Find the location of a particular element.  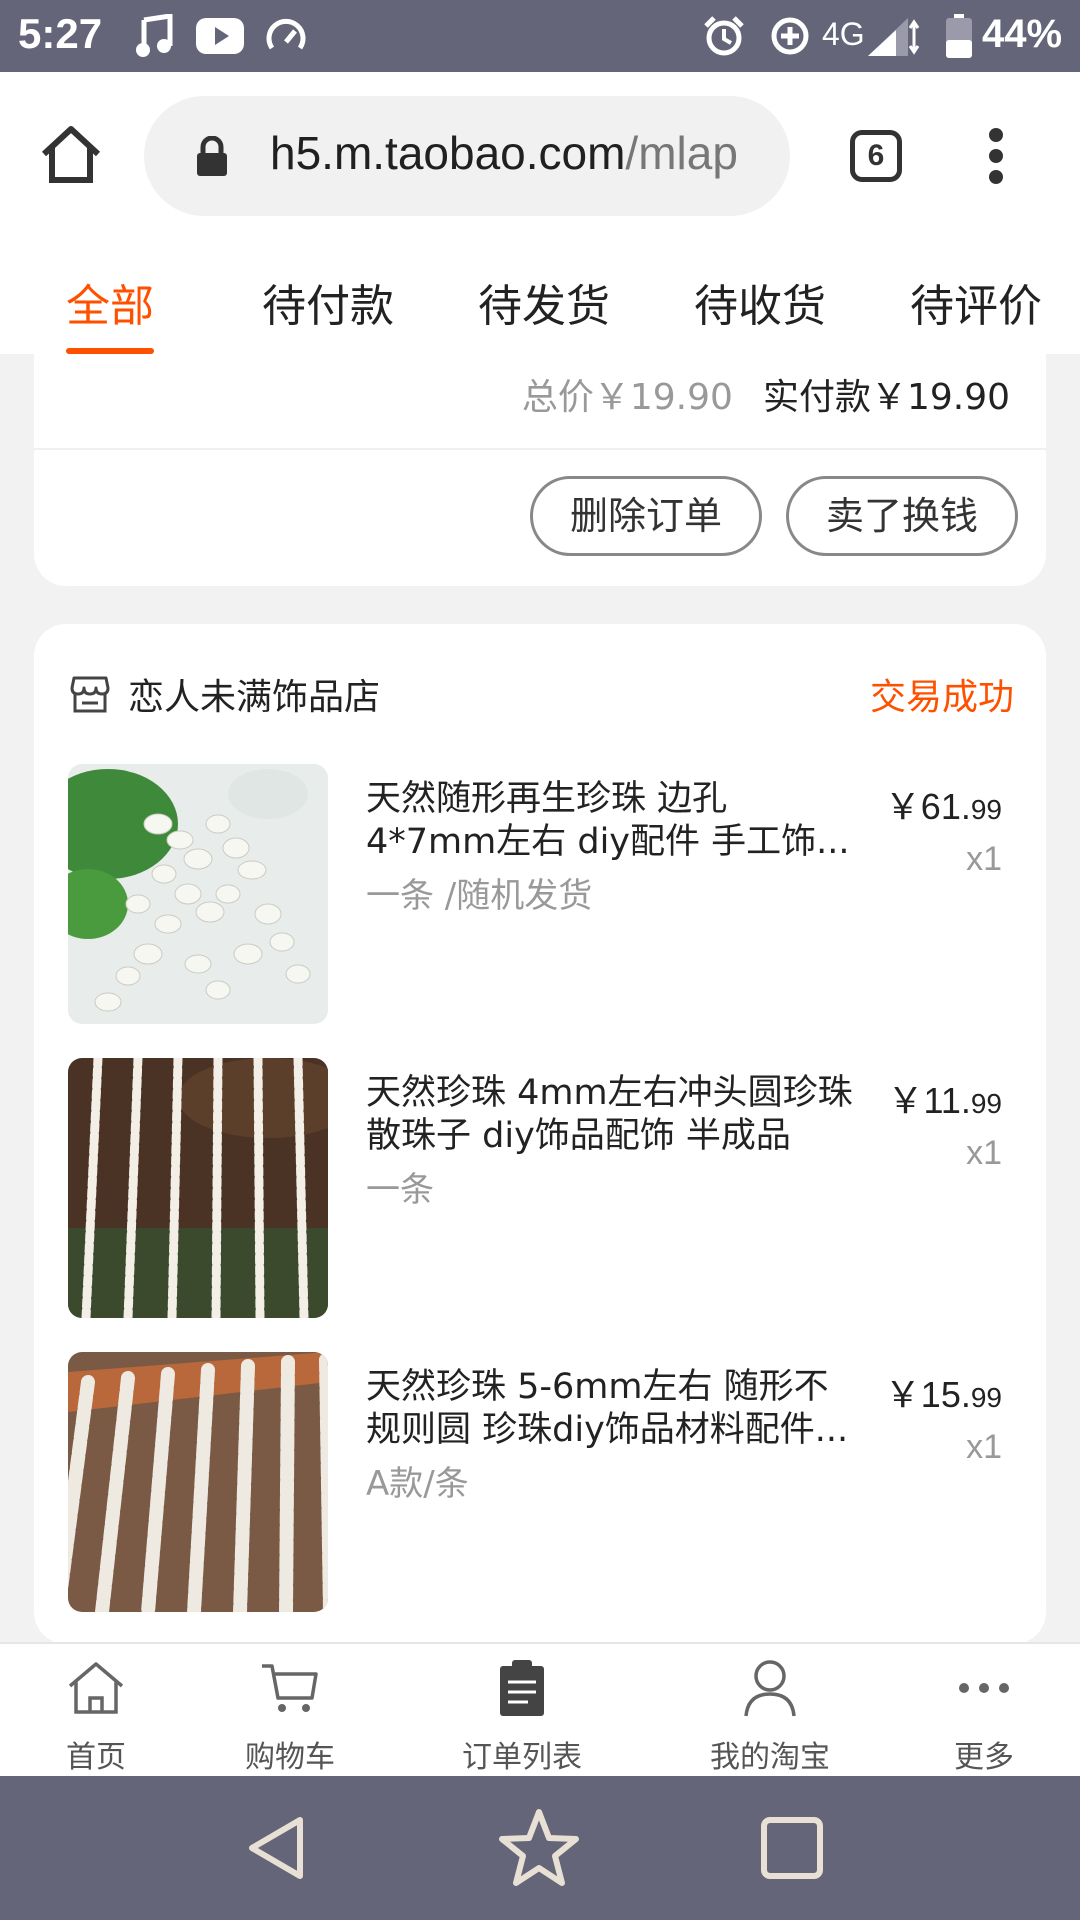

product-price: ￥15.99 is located at coordinates (943, 1392).